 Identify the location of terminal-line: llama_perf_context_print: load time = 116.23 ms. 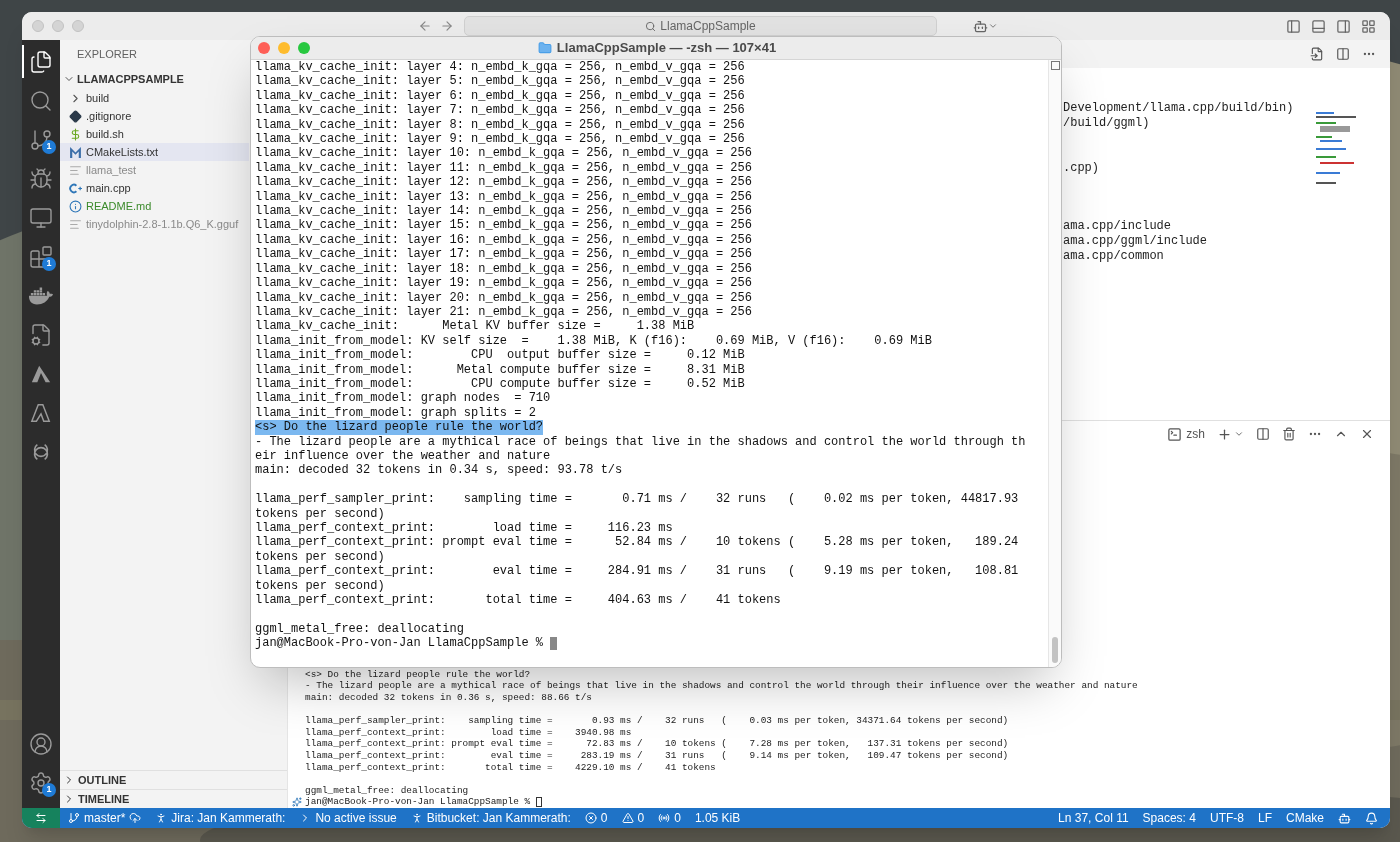
(464, 528).